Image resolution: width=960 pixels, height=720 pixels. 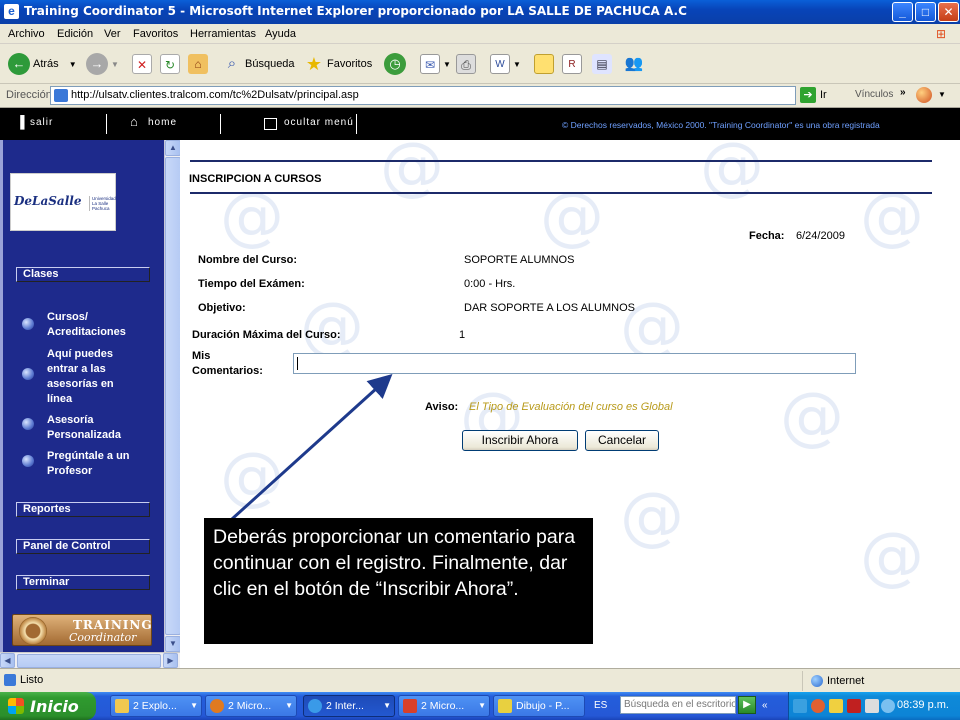 I want to click on contacts-button: 👥, so click(x=635, y=64).